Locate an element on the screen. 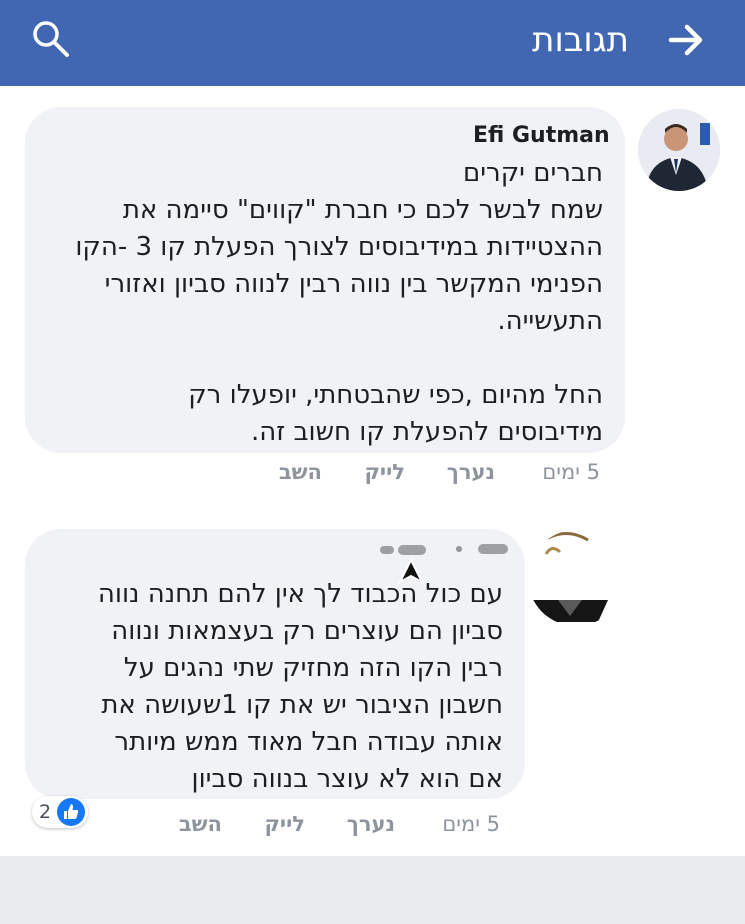  avatar-photo-blurred is located at coordinates (576, 578).